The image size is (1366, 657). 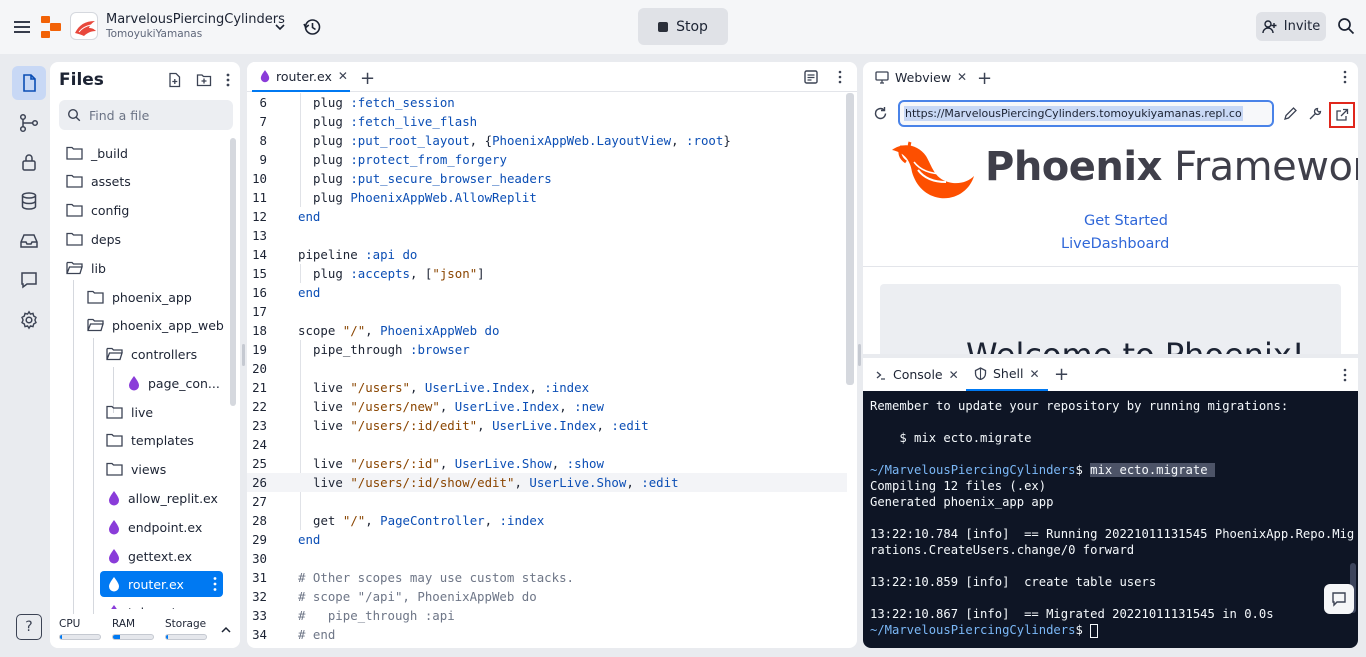 What do you see at coordinates (547, 197) in the screenshot?
I see `code-line: 11 plug PhoenixAppWeb.AllowReplit` at bounding box center [547, 197].